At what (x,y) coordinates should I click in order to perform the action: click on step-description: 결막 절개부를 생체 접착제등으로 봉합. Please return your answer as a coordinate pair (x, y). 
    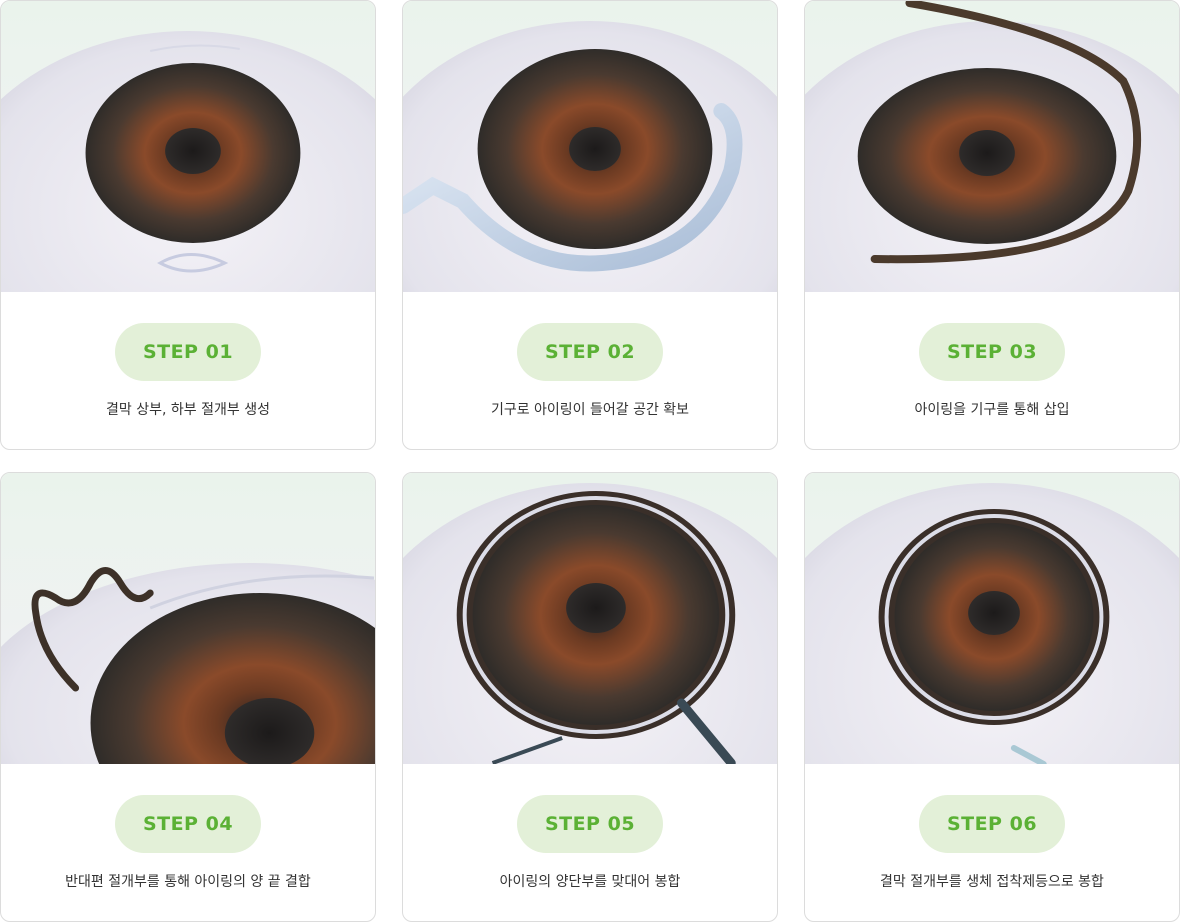
    Looking at the image, I should click on (992, 882).